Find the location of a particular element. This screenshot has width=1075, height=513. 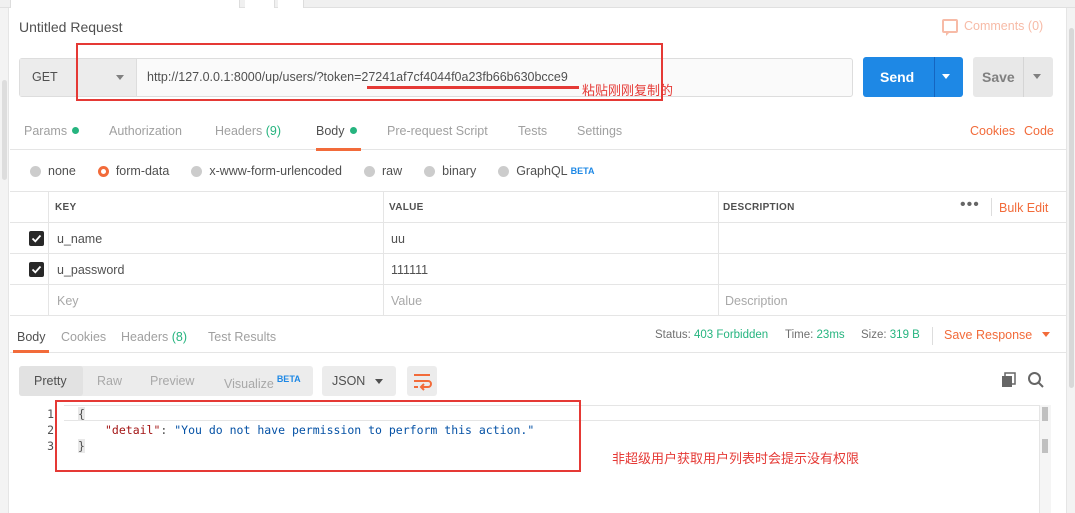

wrap-icon is located at coordinates (423, 382).